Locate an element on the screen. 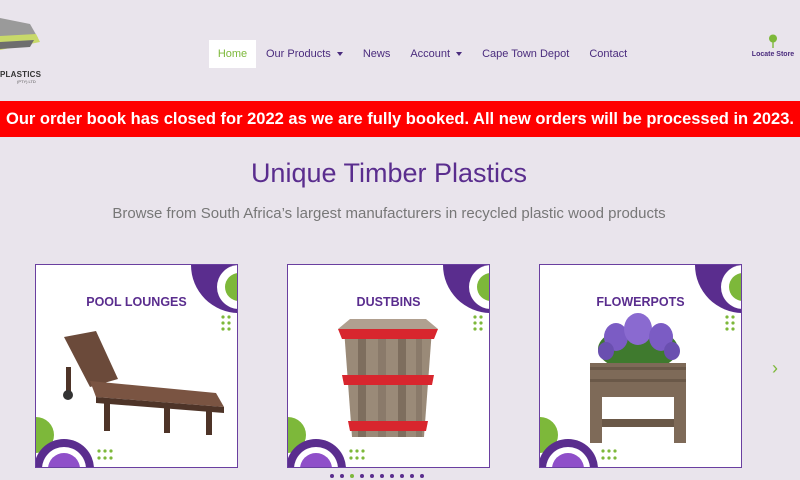  nav-label: Cape Town Depot is located at coordinates (526, 54).